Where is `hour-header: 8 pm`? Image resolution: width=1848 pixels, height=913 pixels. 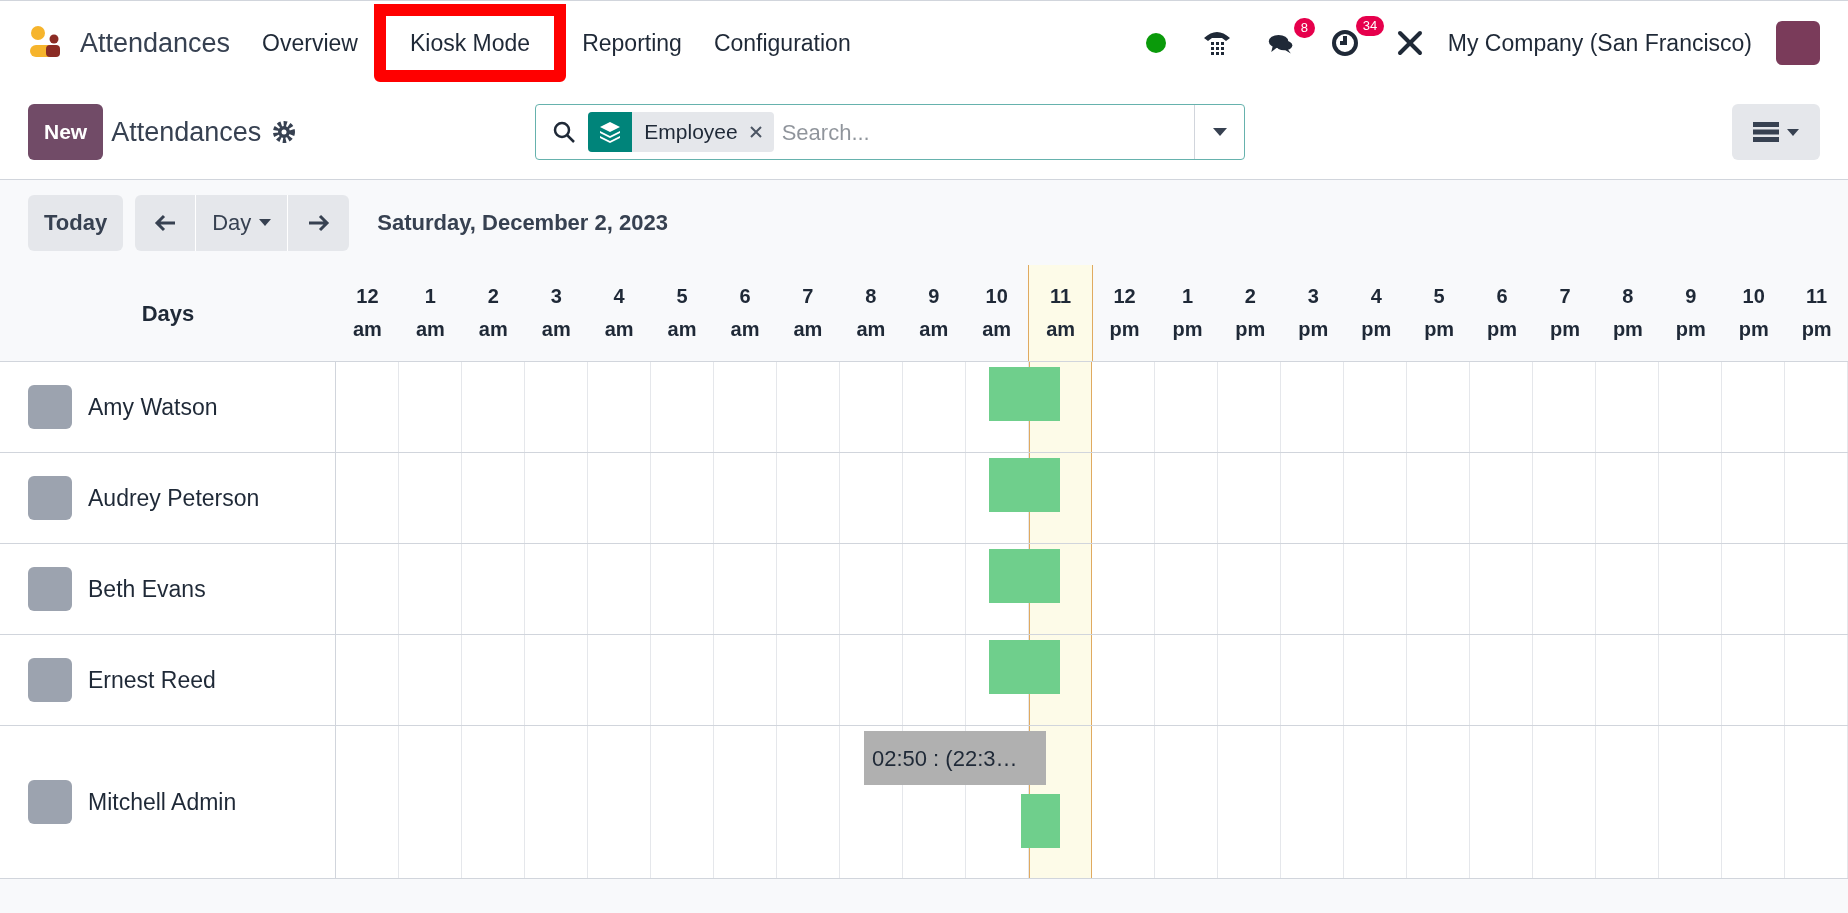 hour-header: 8 pm is located at coordinates (1627, 313).